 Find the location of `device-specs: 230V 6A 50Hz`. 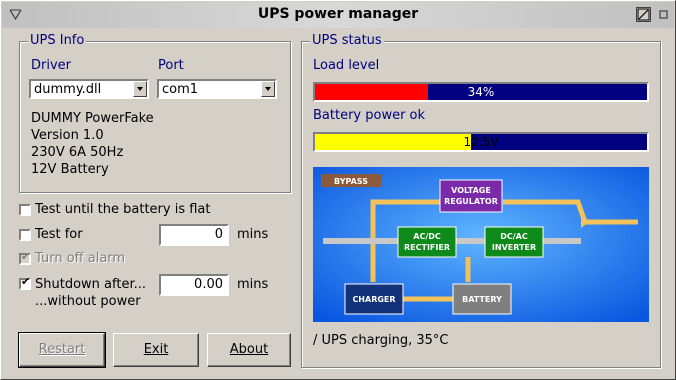

device-specs: 230V 6A 50Hz is located at coordinates (77, 152).